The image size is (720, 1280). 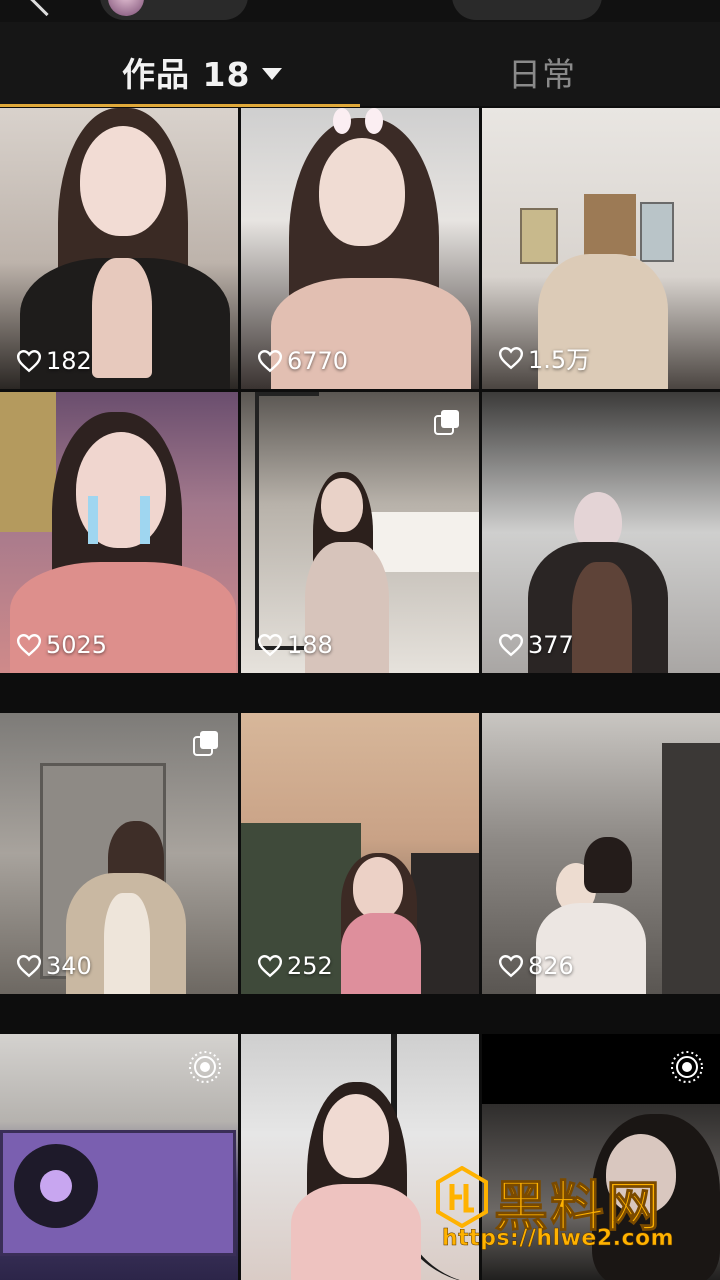 I want to click on like-count: 340, so click(x=54, y=966).